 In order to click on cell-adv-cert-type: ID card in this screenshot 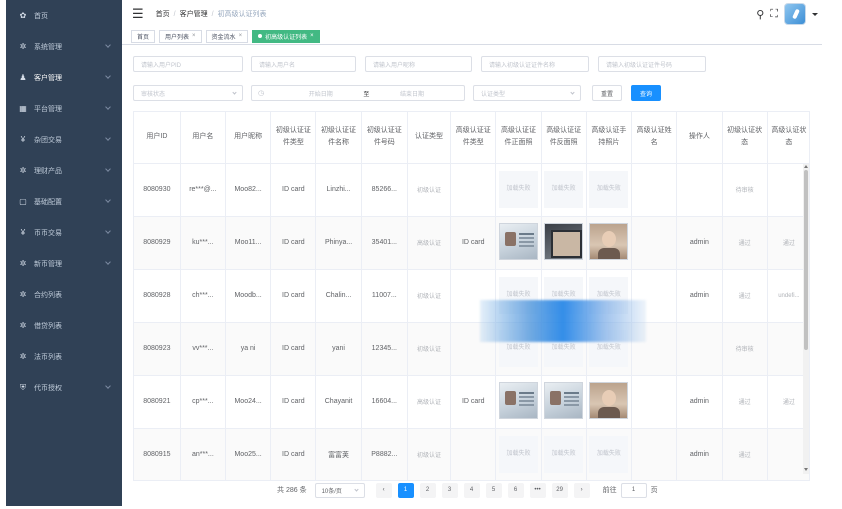, I will do `click(473, 402)`.